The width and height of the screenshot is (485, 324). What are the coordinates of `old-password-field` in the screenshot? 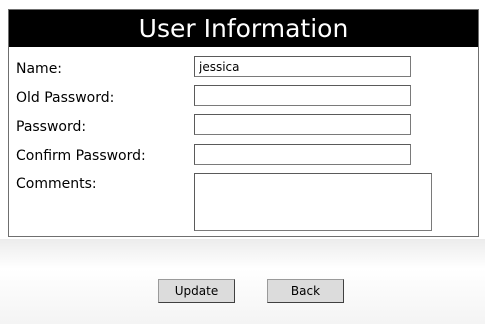 It's located at (302, 95).